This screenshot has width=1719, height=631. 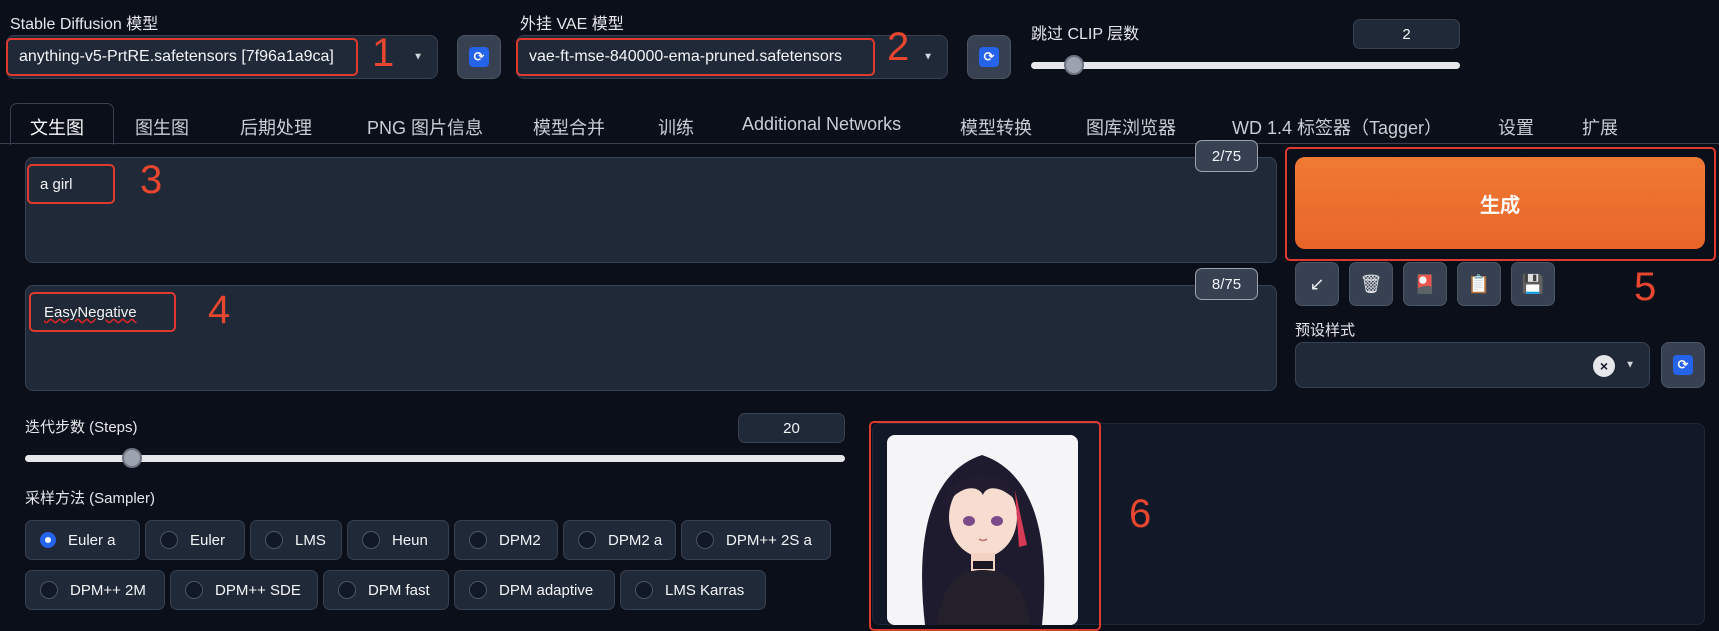 I want to click on read-params-button: ↙, so click(x=1317, y=284).